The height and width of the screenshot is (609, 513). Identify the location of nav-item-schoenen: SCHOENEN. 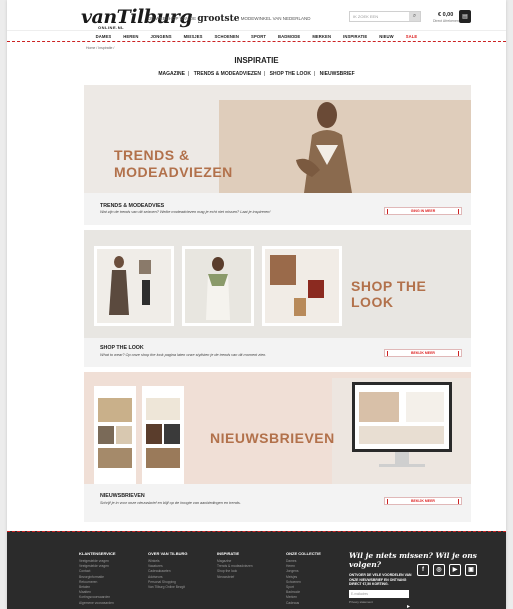
(227, 37).